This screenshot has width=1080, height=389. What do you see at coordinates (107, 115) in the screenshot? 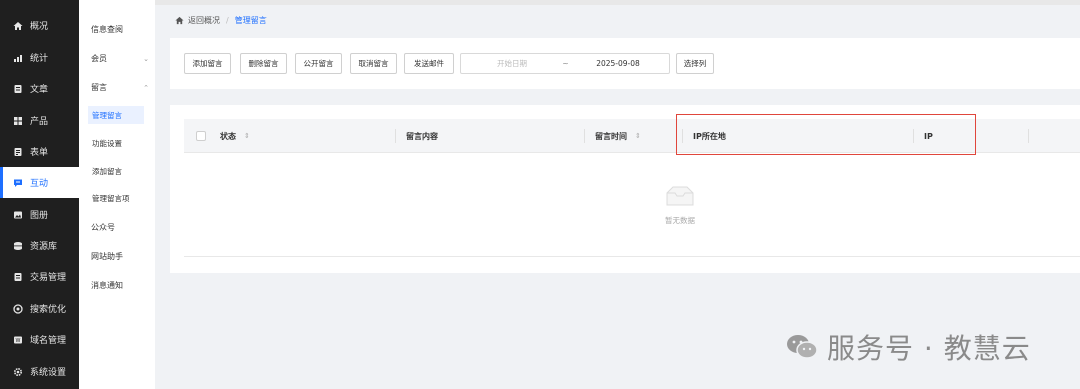
I see `subnav-label: 管理留言` at bounding box center [107, 115].